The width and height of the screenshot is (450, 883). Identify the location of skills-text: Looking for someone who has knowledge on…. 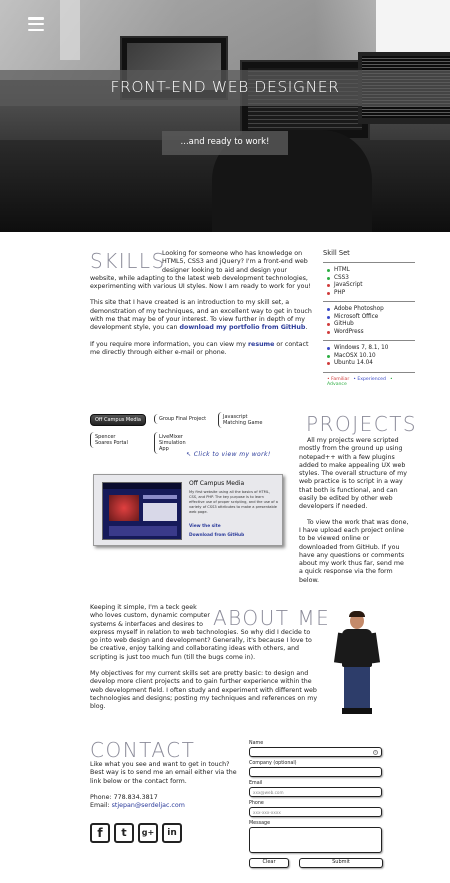
(201, 307).